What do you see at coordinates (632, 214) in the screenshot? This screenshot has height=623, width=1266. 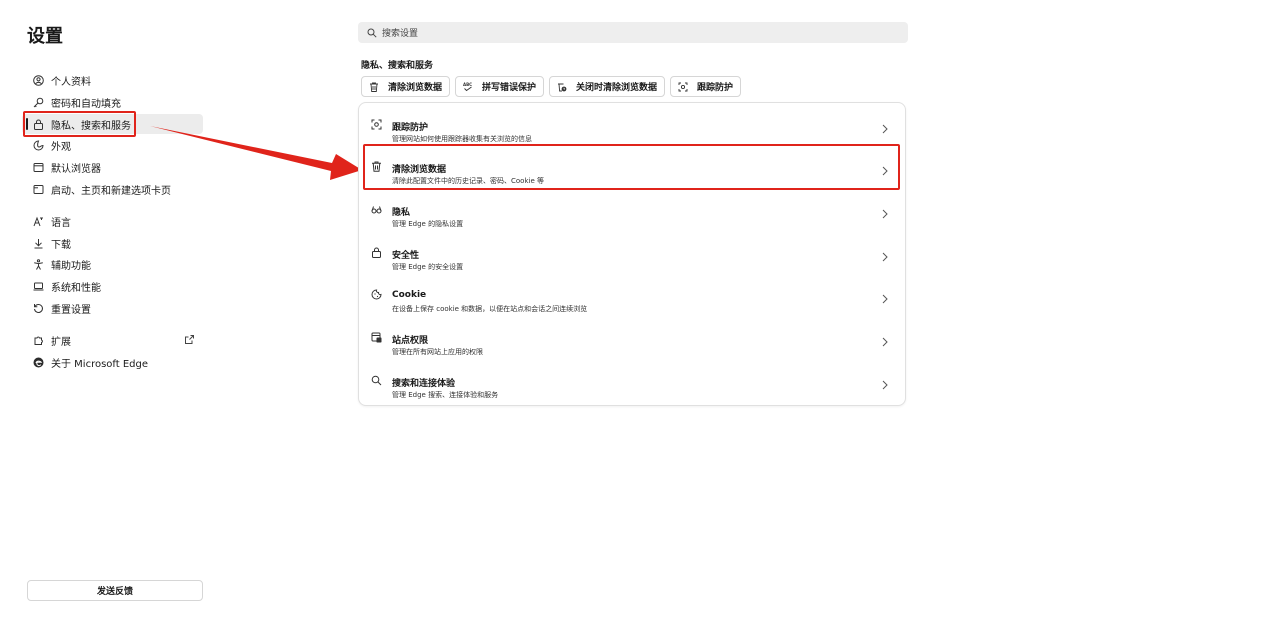 I see `row-privacy: 隐私 管理 Edge 的隐私设置` at bounding box center [632, 214].